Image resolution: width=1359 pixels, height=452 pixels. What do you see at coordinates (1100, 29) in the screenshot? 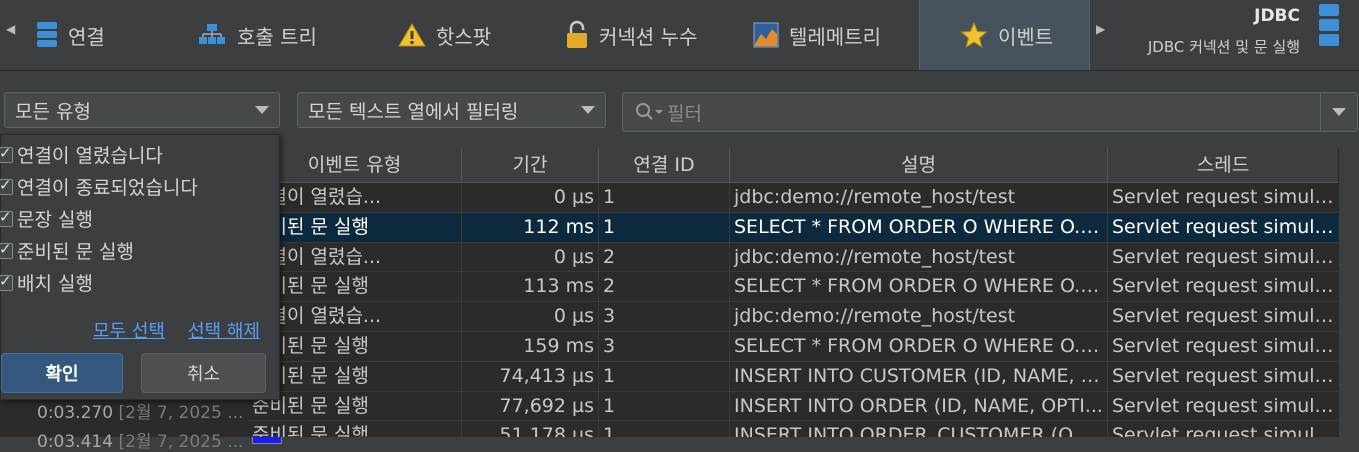
I see `scroll-right-icon: ▶` at bounding box center [1100, 29].